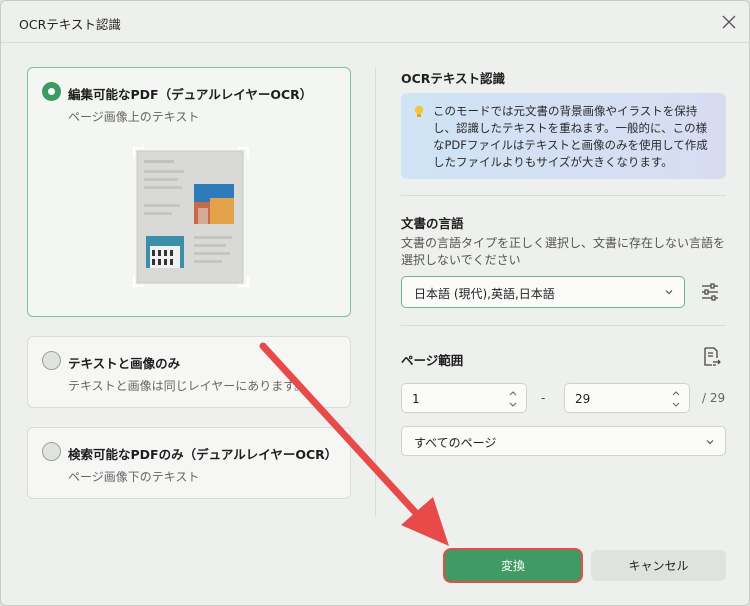  Describe the element at coordinates (513, 565) in the screenshot. I see `convert-button: 変換` at that location.